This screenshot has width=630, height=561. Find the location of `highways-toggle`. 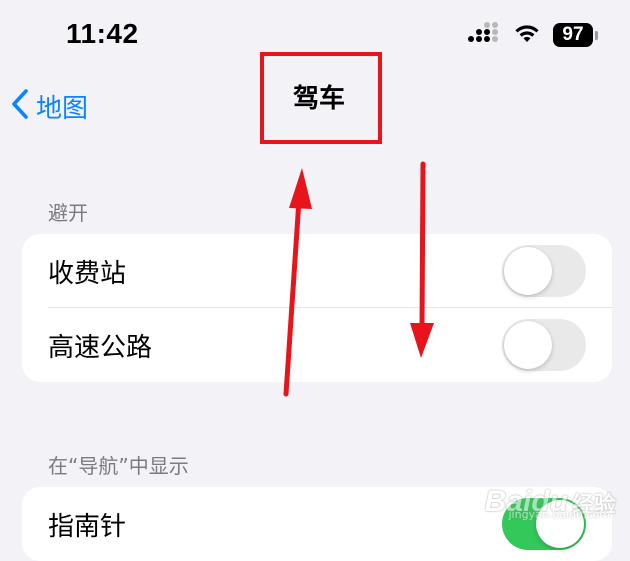

highways-toggle is located at coordinates (544, 345).